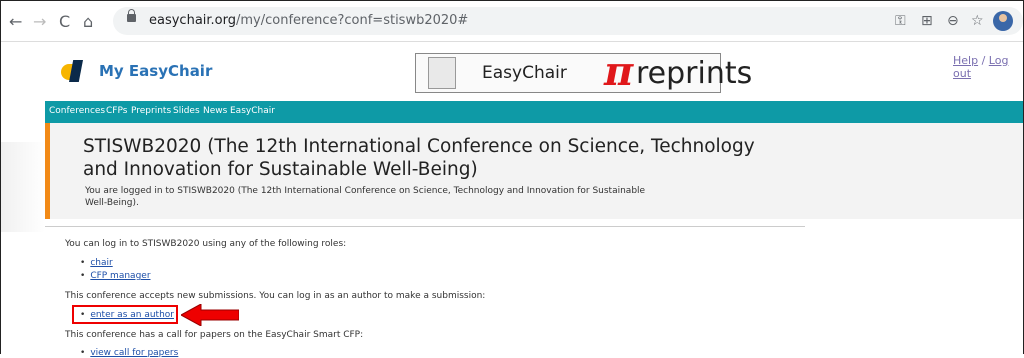 Image resolution: width=1024 pixels, height=358 pixels. What do you see at coordinates (252, 111) in the screenshot?
I see `nav-item-easychair: EasyChair` at bounding box center [252, 111].